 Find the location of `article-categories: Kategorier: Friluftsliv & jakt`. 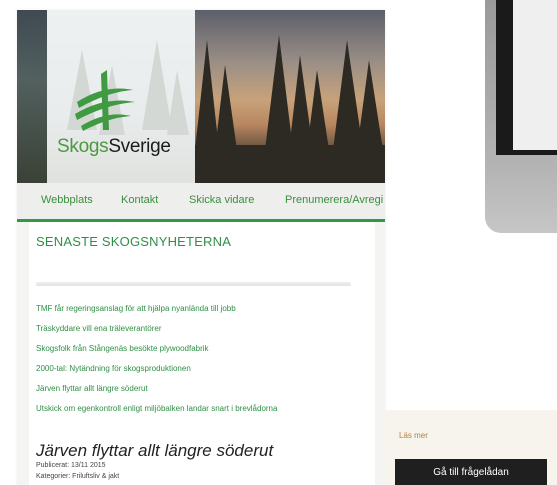

article-categories: Kategorier: Friluftsliv & jakt is located at coordinates (78, 476).